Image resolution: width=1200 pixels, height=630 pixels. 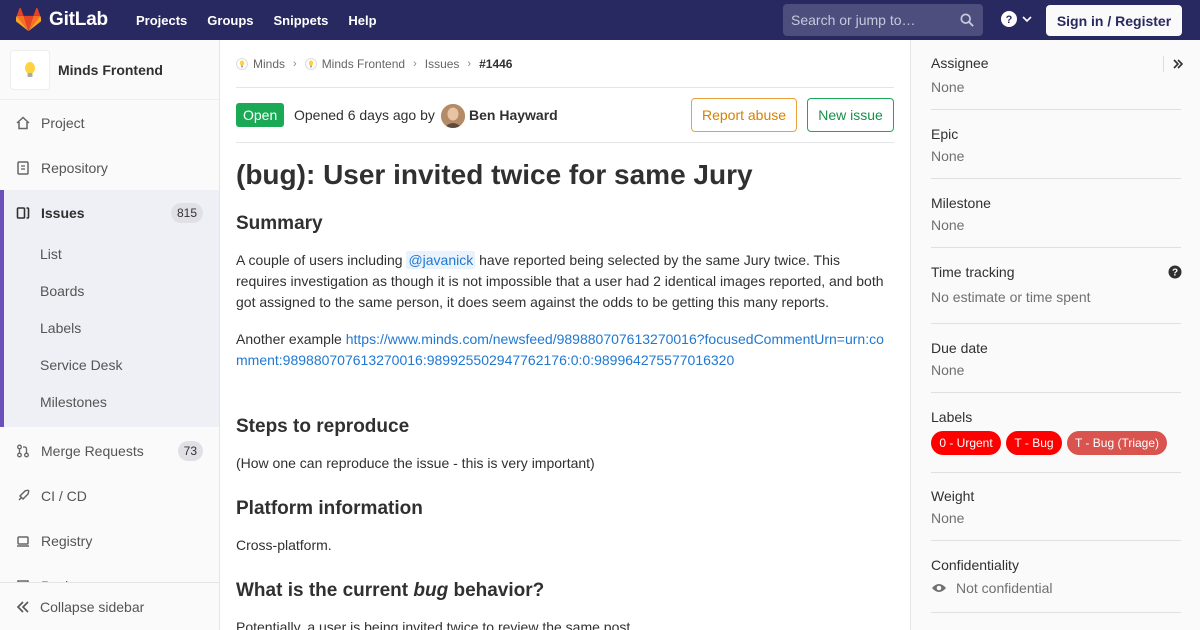 What do you see at coordinates (23, 122) in the screenshot?
I see `home-icon` at bounding box center [23, 122].